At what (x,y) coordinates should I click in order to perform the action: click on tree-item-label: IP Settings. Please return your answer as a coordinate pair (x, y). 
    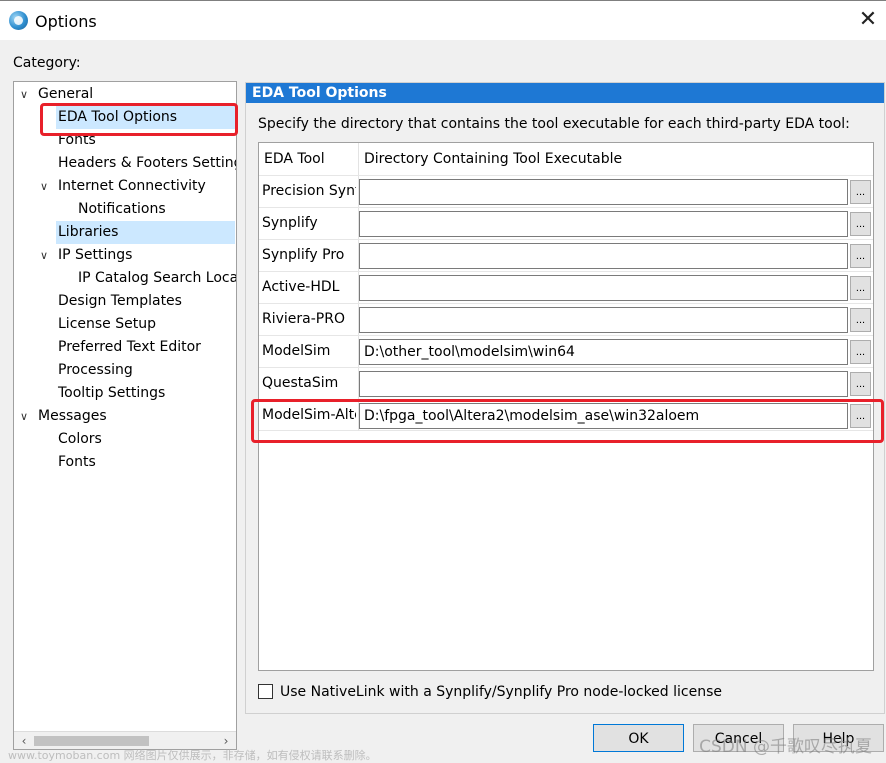
    Looking at the image, I should click on (95, 255).